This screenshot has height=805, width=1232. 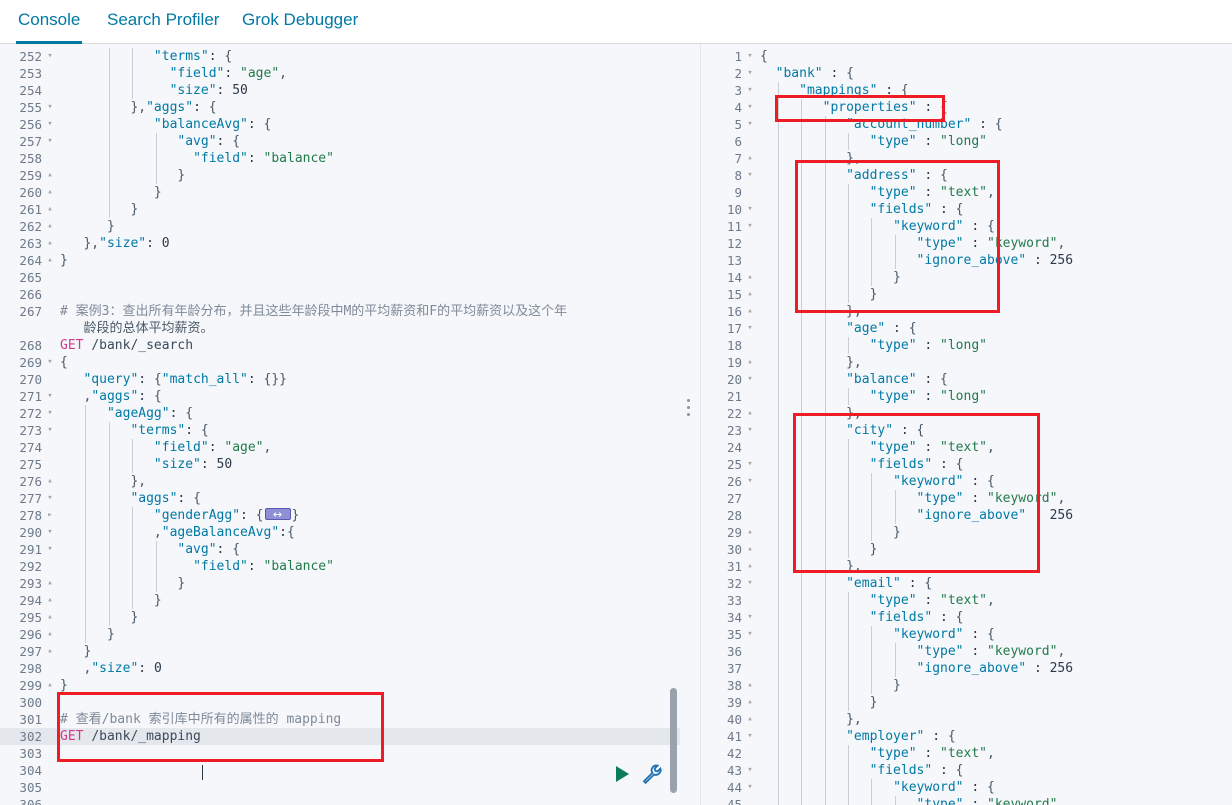 I want to click on collapsed-region-badge, so click(x=277, y=514).